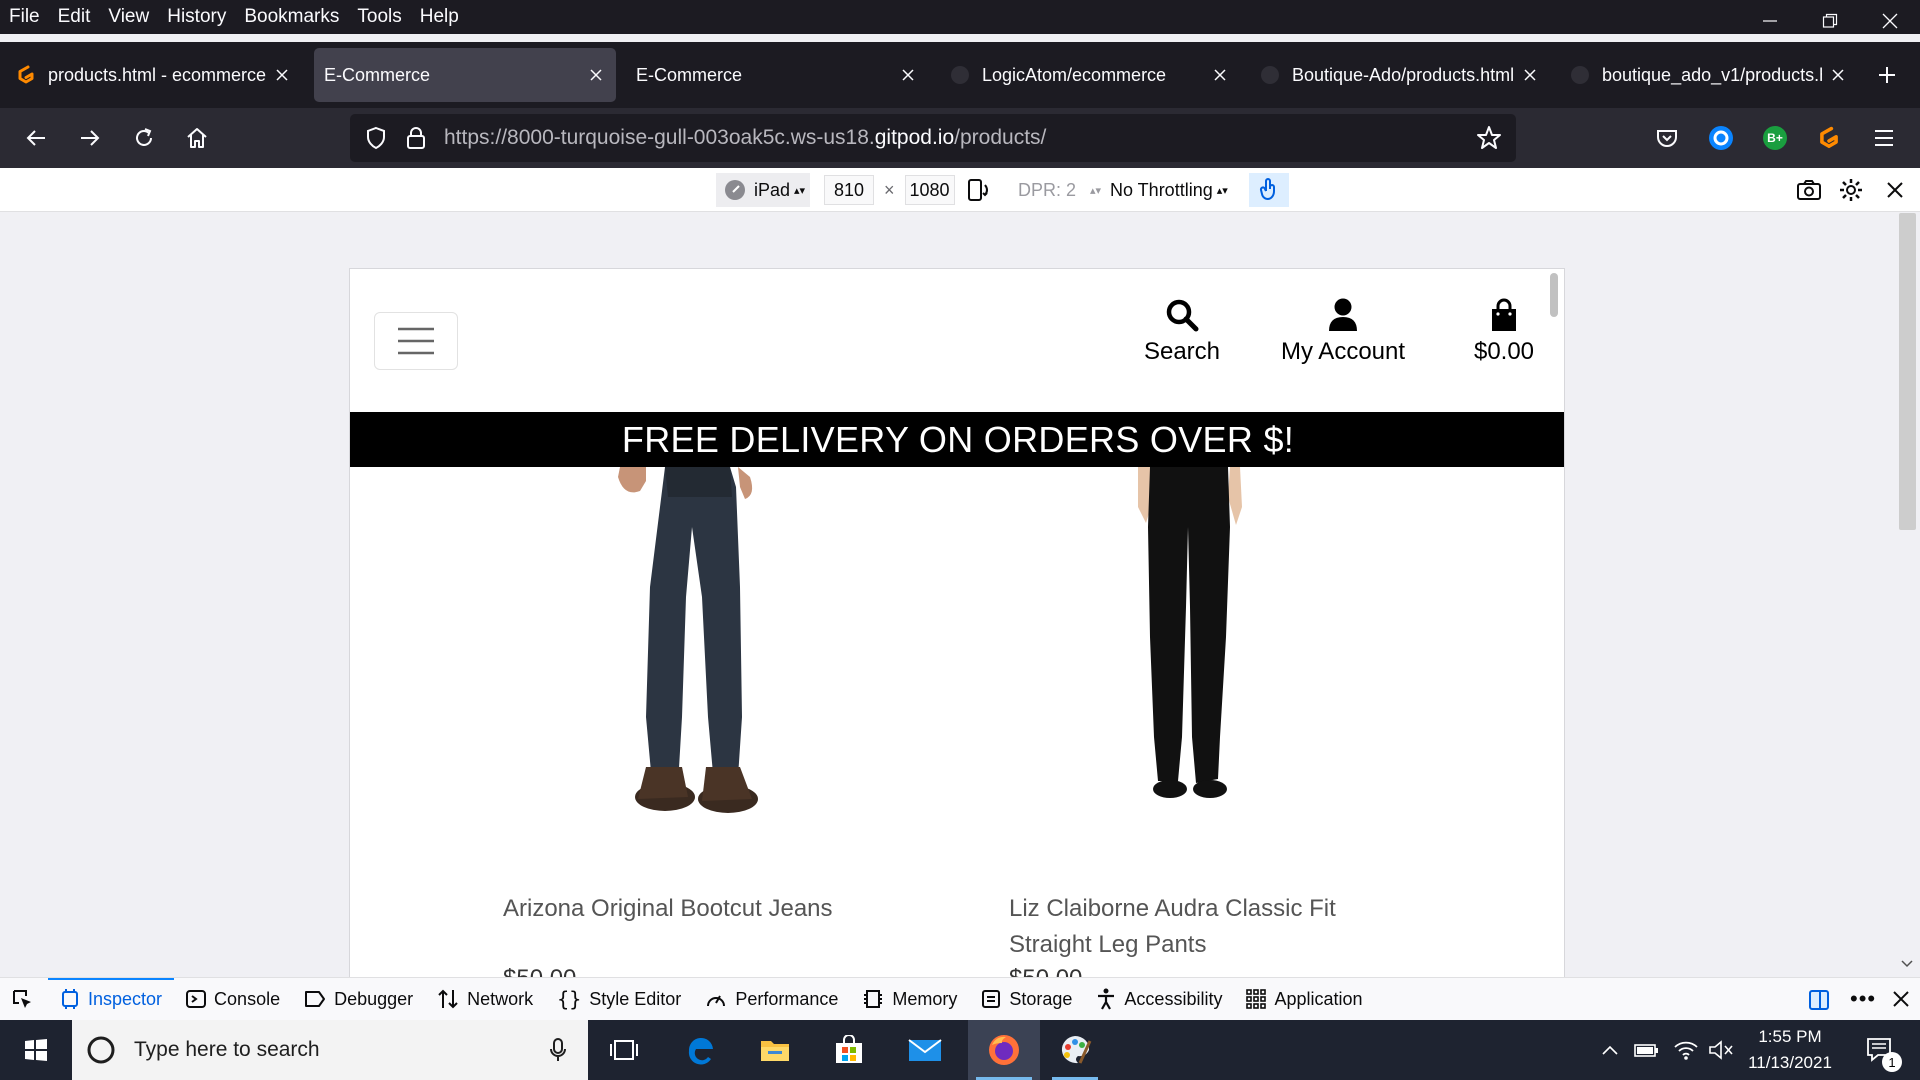 Image resolution: width=1920 pixels, height=1080 pixels. Describe the element at coordinates (1880, 1050) in the screenshot. I see `action-center-button: 1` at that location.